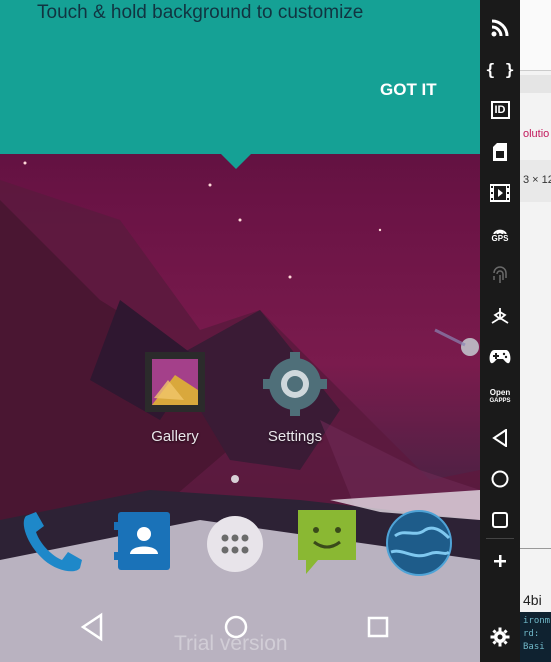  What do you see at coordinates (534, 647) in the screenshot?
I see `bg-terminal-line-3: Basi` at bounding box center [534, 647].